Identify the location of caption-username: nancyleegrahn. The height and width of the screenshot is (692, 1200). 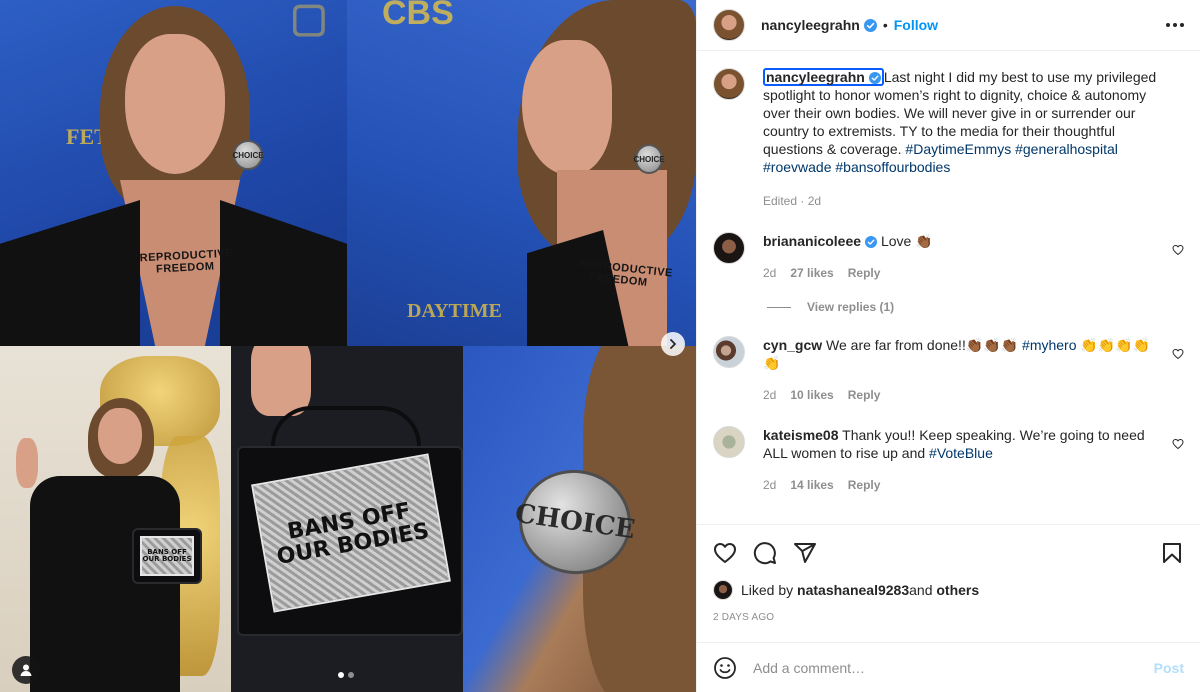
(823, 77).